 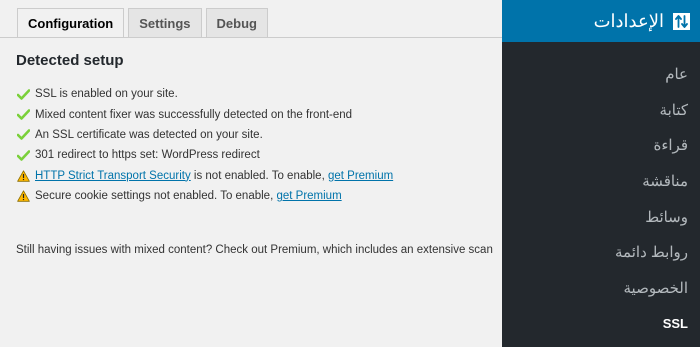 I want to click on status-text-body: is not enabled. To enable,, so click(x=259, y=175).